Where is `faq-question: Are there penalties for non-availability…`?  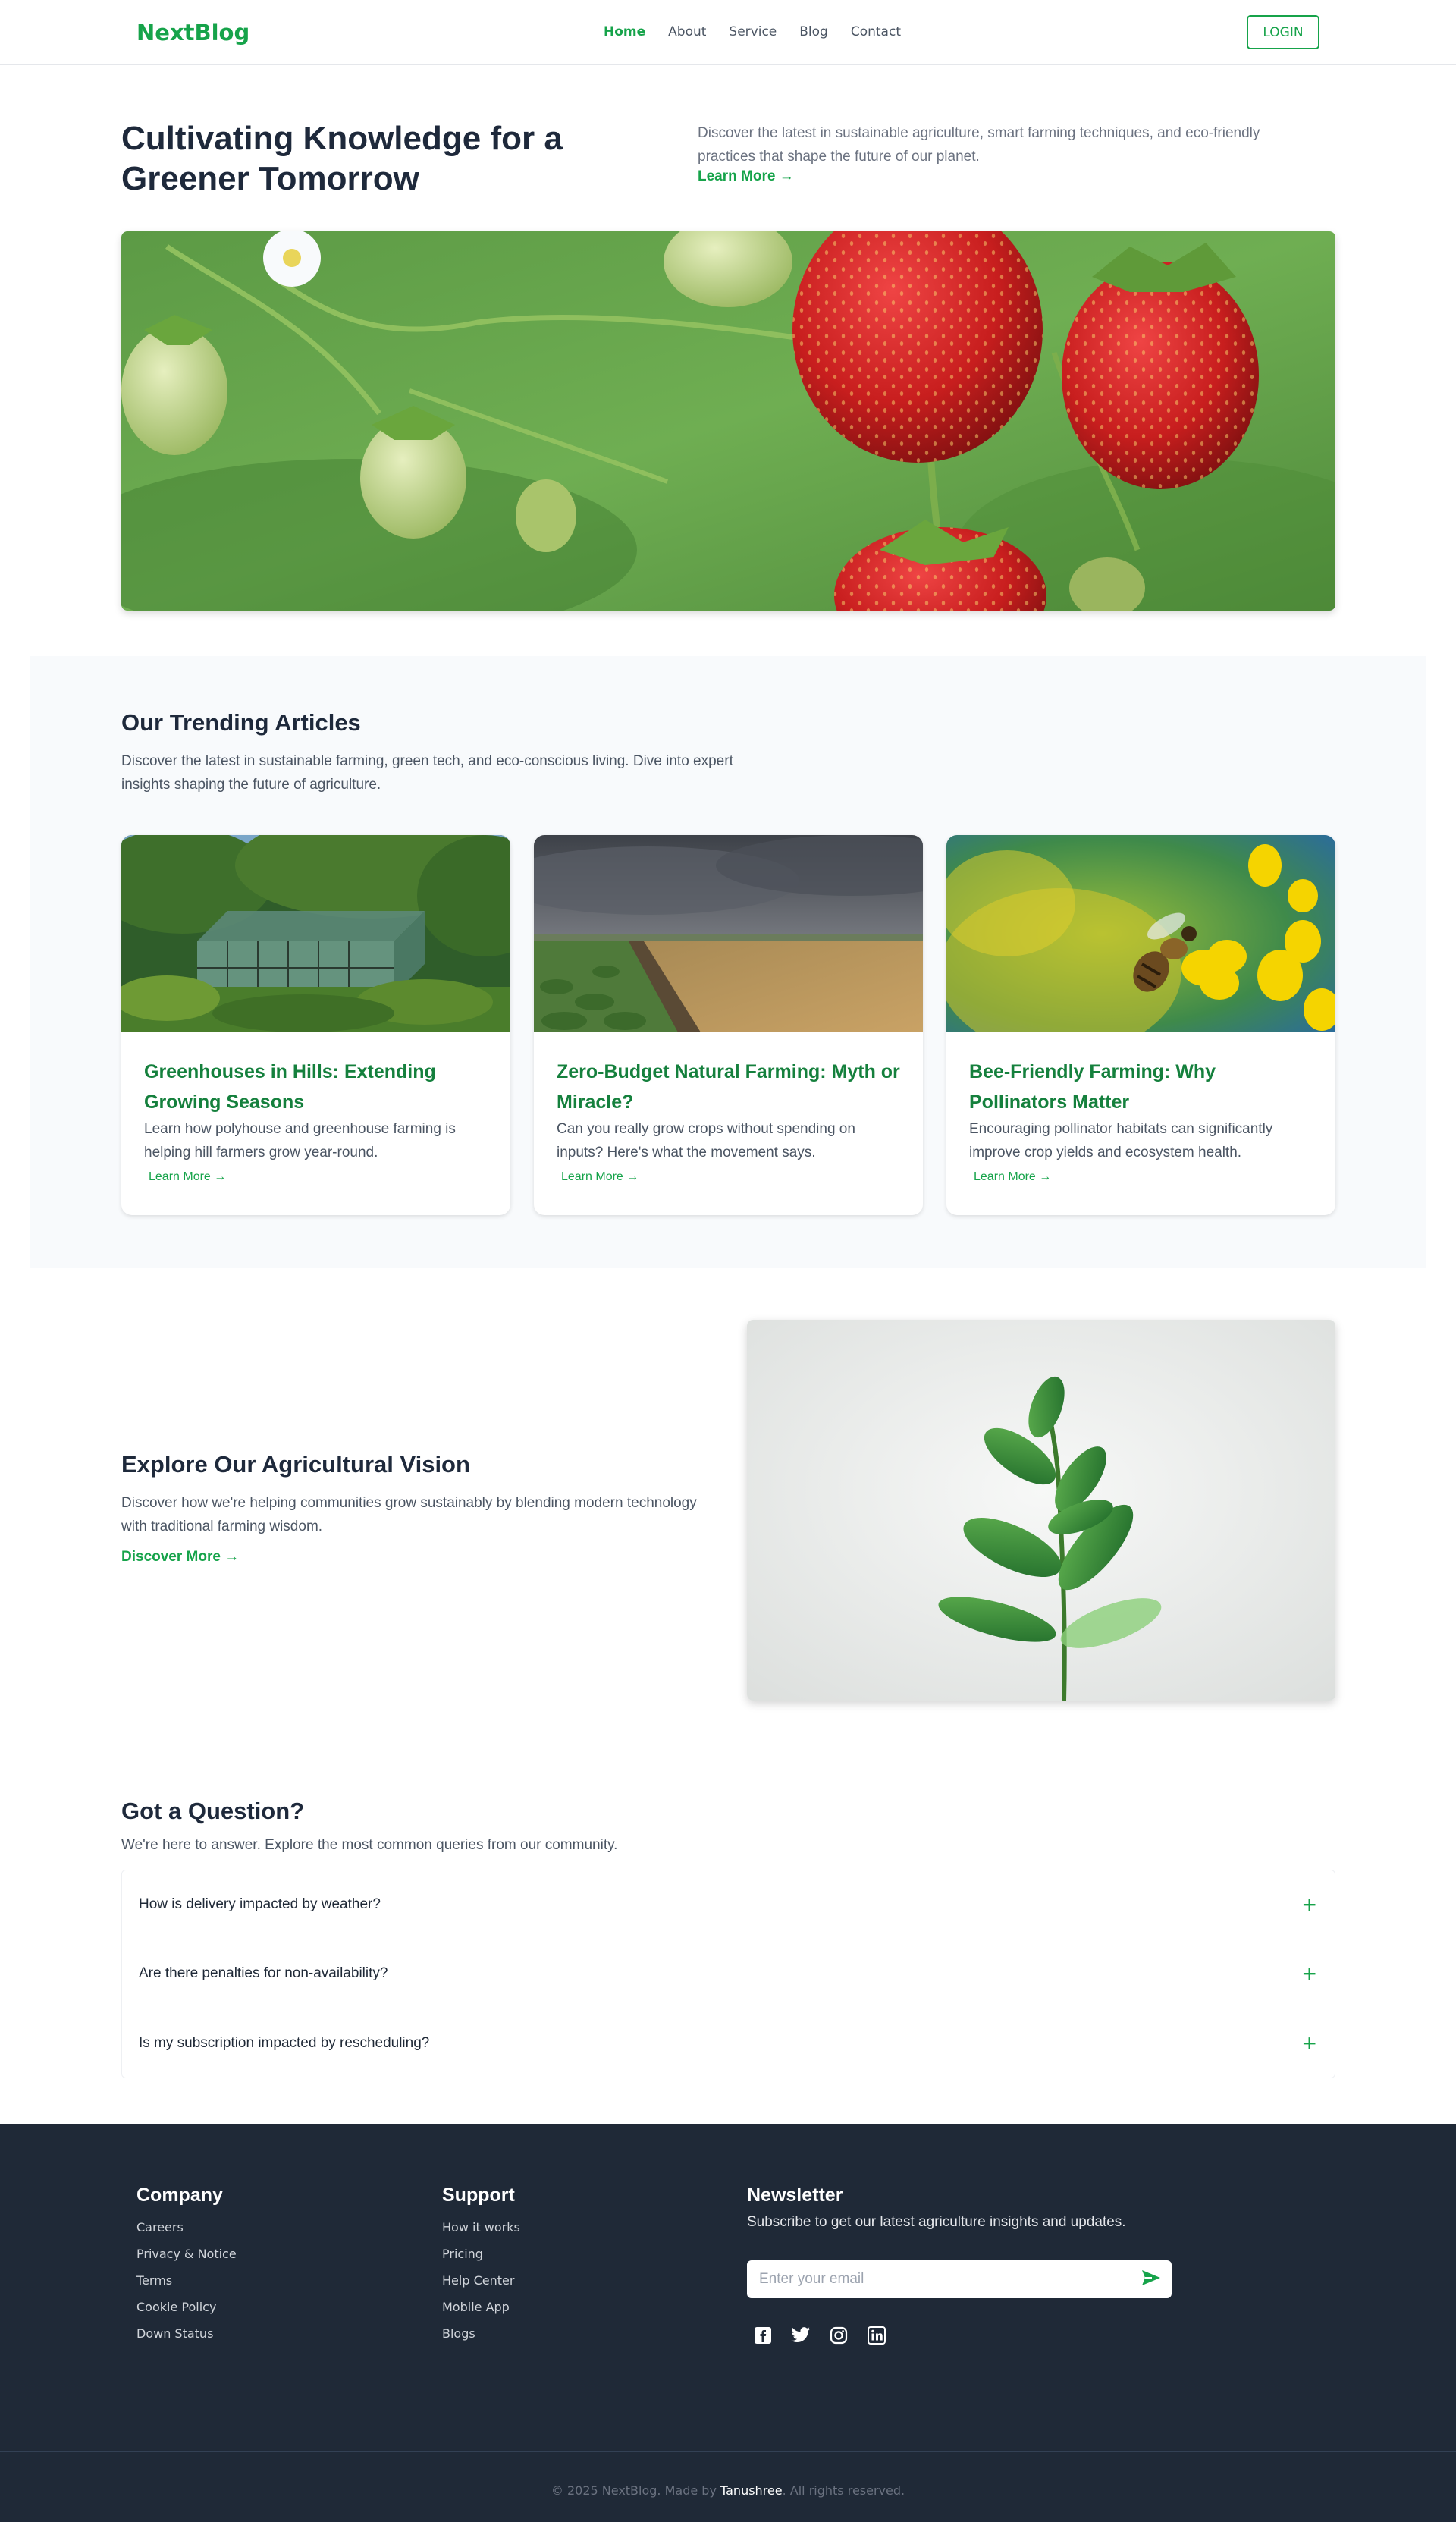 faq-question: Are there penalties for non-availability… is located at coordinates (263, 1973).